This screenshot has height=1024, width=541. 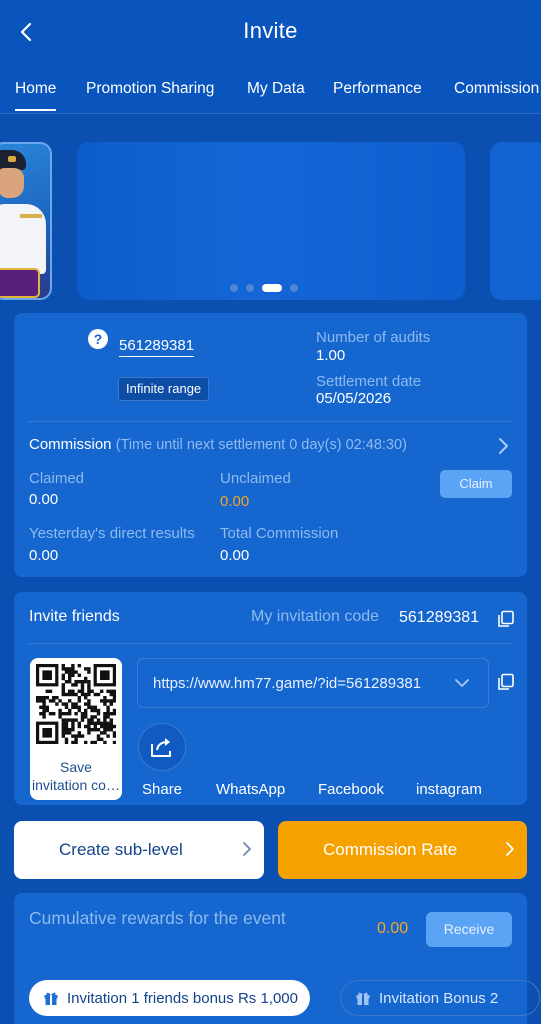 What do you see at coordinates (162, 789) in the screenshot?
I see `share-label: Share` at bounding box center [162, 789].